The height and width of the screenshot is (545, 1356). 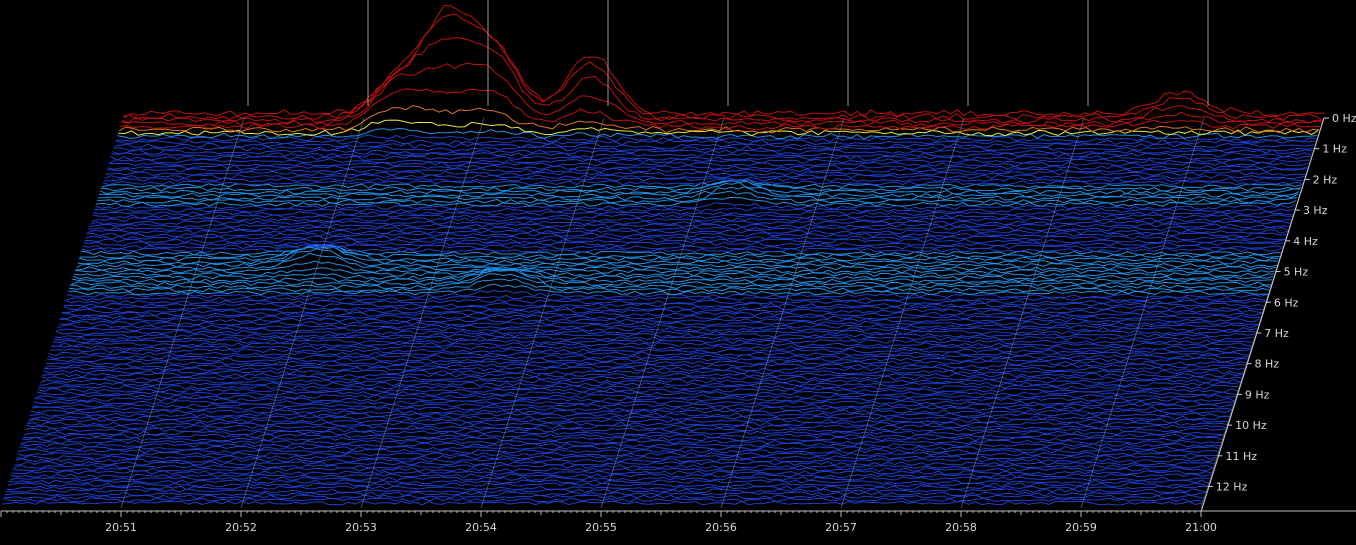 What do you see at coordinates (1201, 527) in the screenshot?
I see `x-tick-label: 21:00` at bounding box center [1201, 527].